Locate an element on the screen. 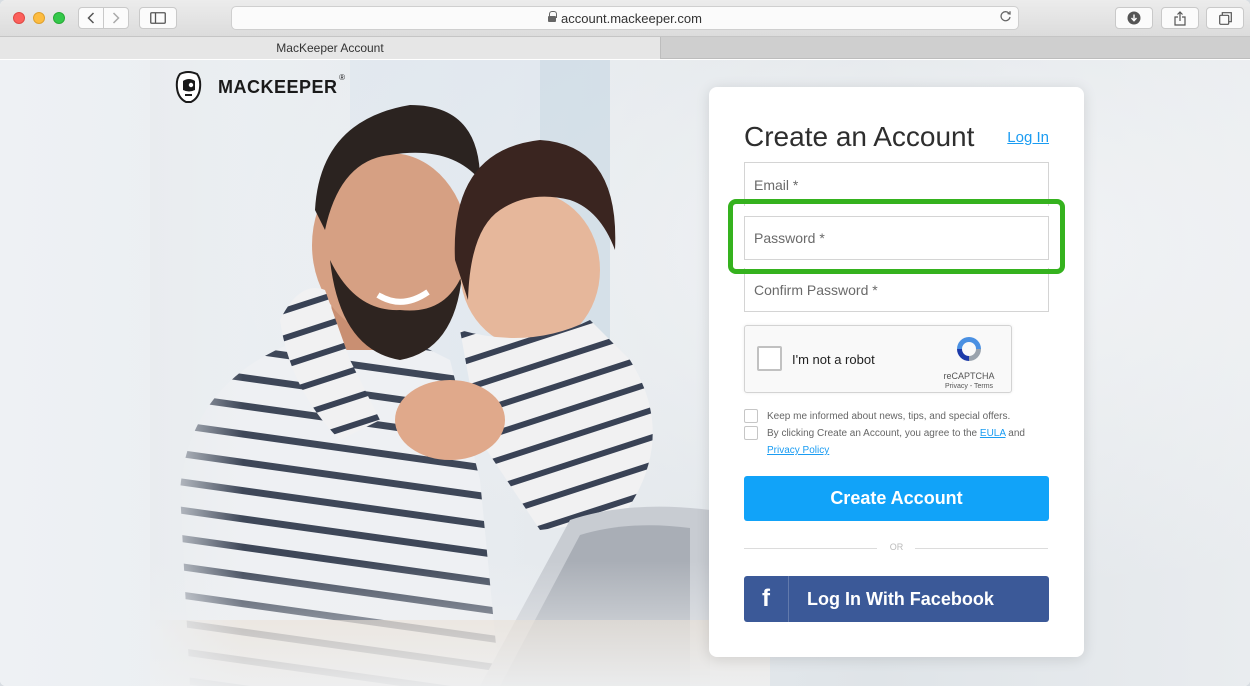  create-account-button: Create Account is located at coordinates (896, 498).